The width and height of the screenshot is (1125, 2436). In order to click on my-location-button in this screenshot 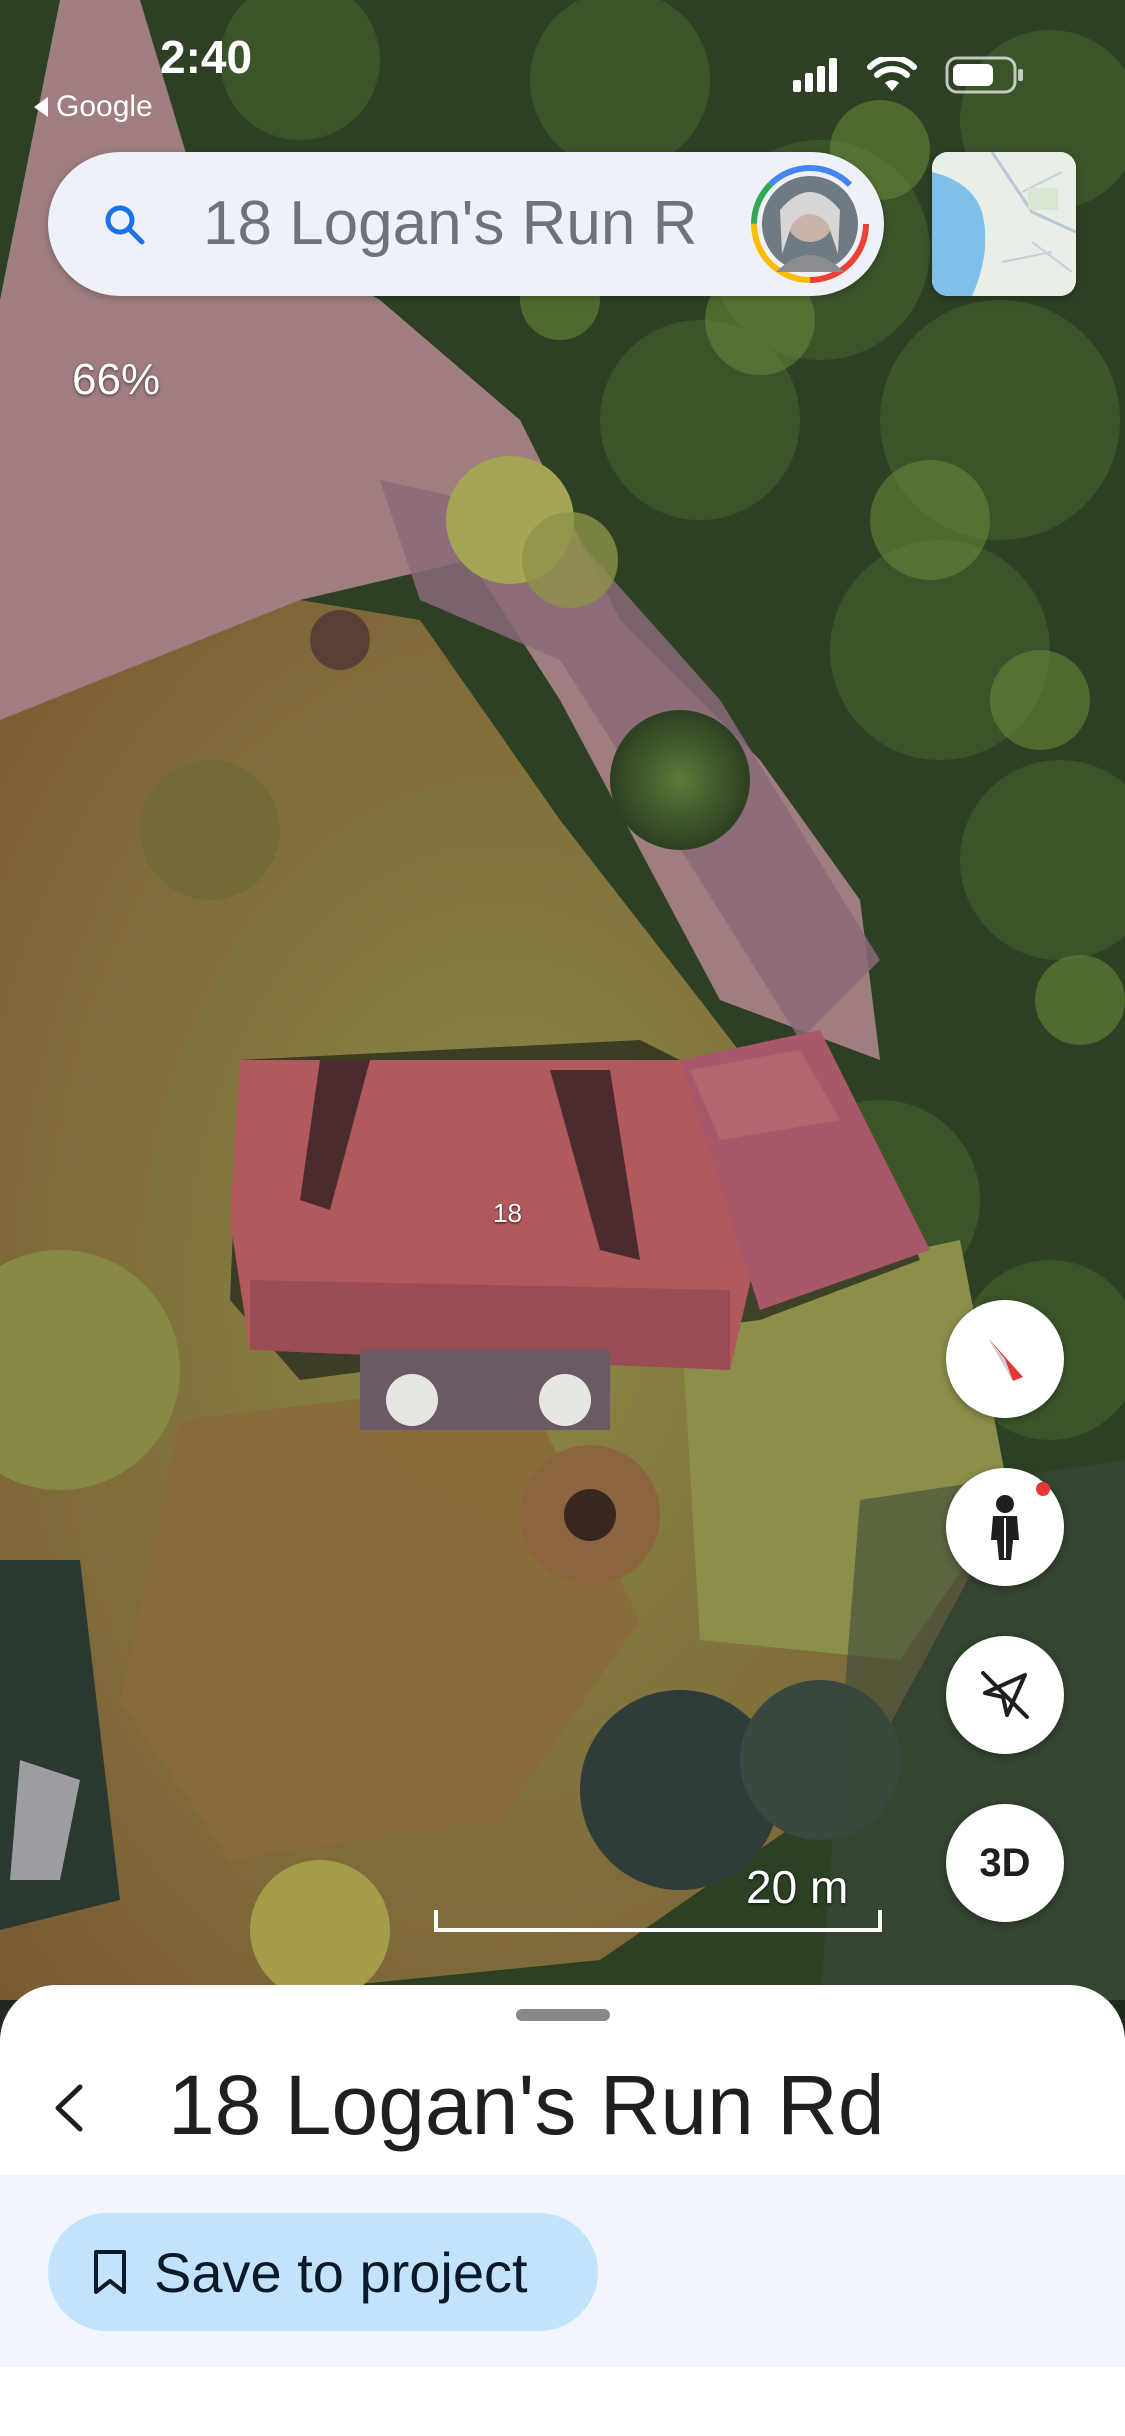, I will do `click(1005, 1695)`.